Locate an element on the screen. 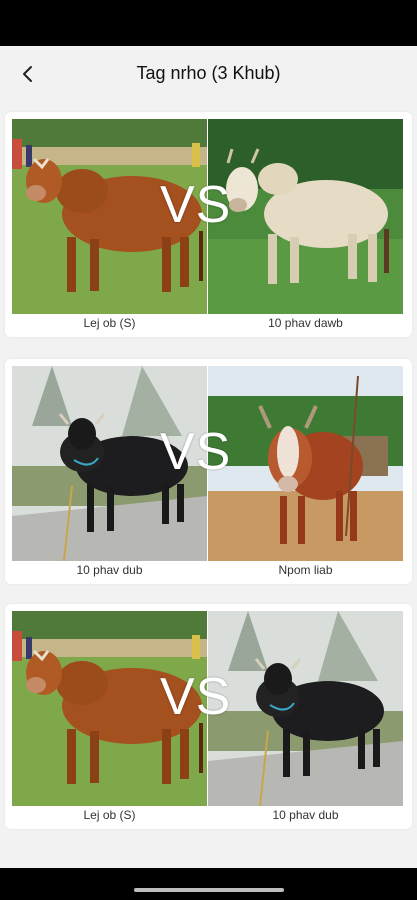 This screenshot has width=417, height=900. bull-name-left: 10 phav dub is located at coordinates (109, 570).